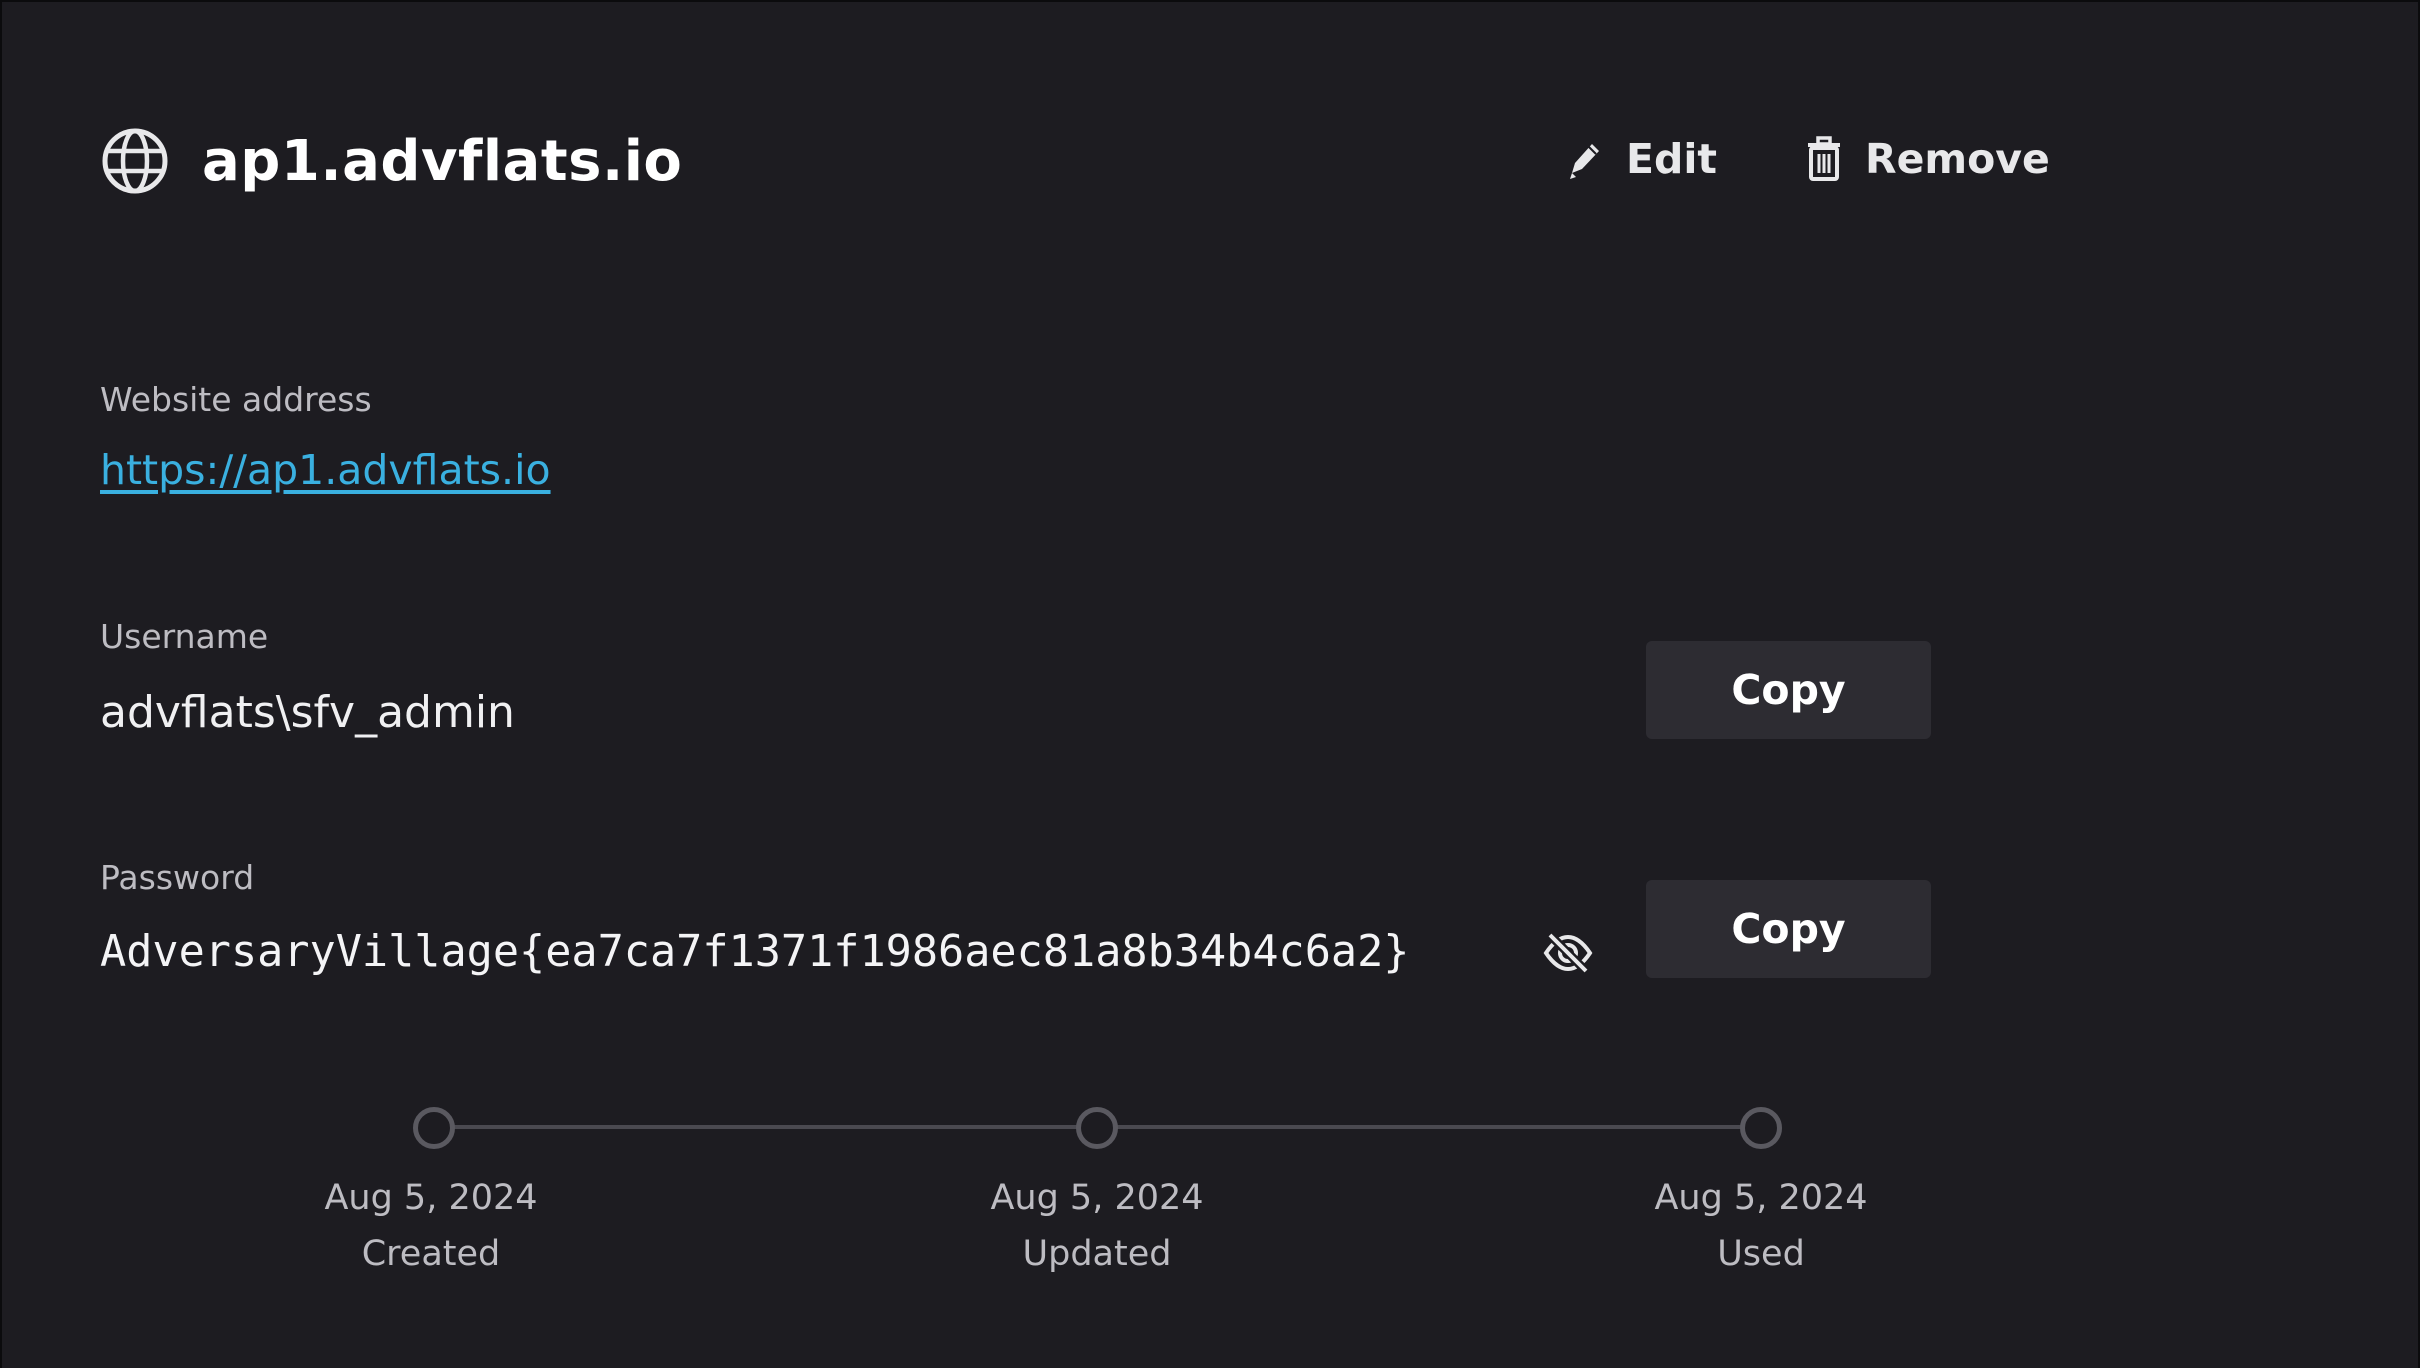 The image size is (2420, 1368). Describe the element at coordinates (1824, 158) in the screenshot. I see `trash-icon` at that location.